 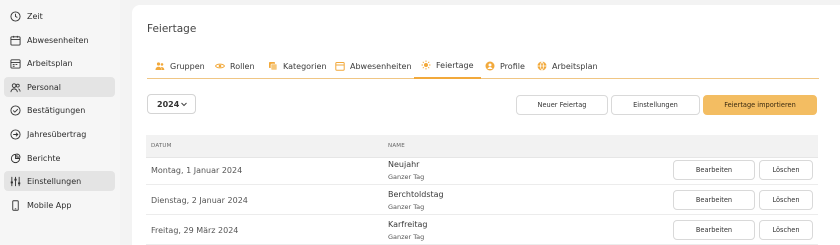 I want to click on sidebar-item-bestaetigungen: Bestätigungen, so click(x=59, y=110).